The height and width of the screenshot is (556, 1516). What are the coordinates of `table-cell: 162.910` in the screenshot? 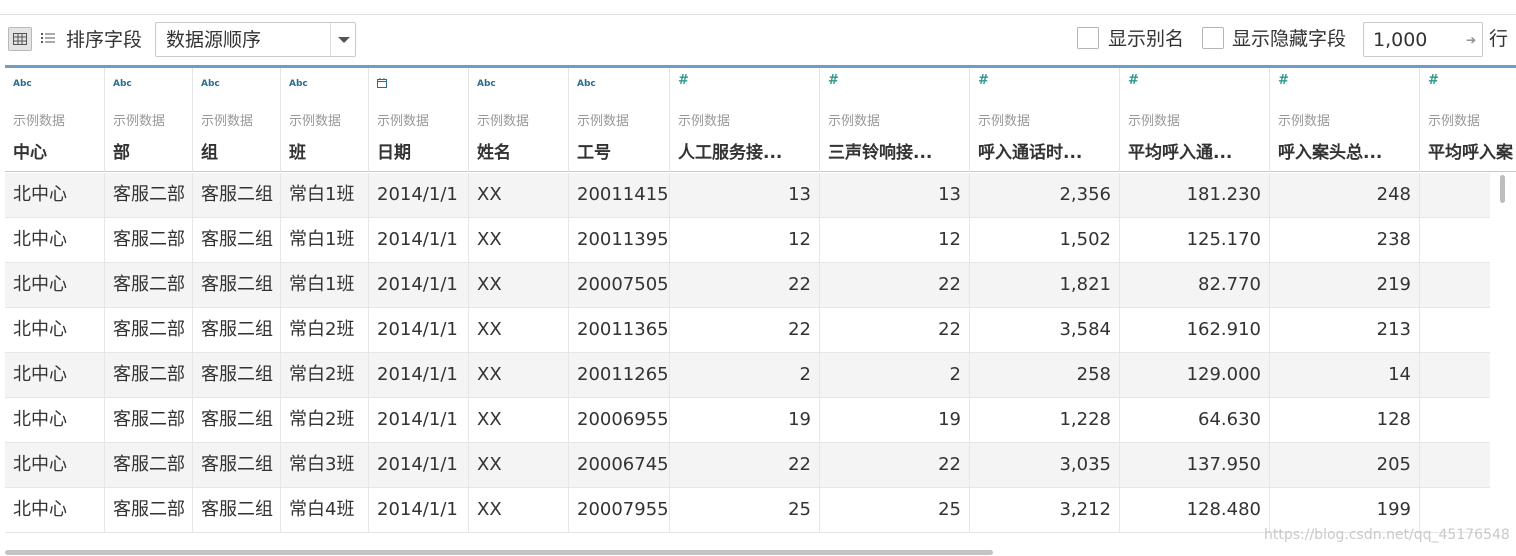 It's located at (1195, 330).